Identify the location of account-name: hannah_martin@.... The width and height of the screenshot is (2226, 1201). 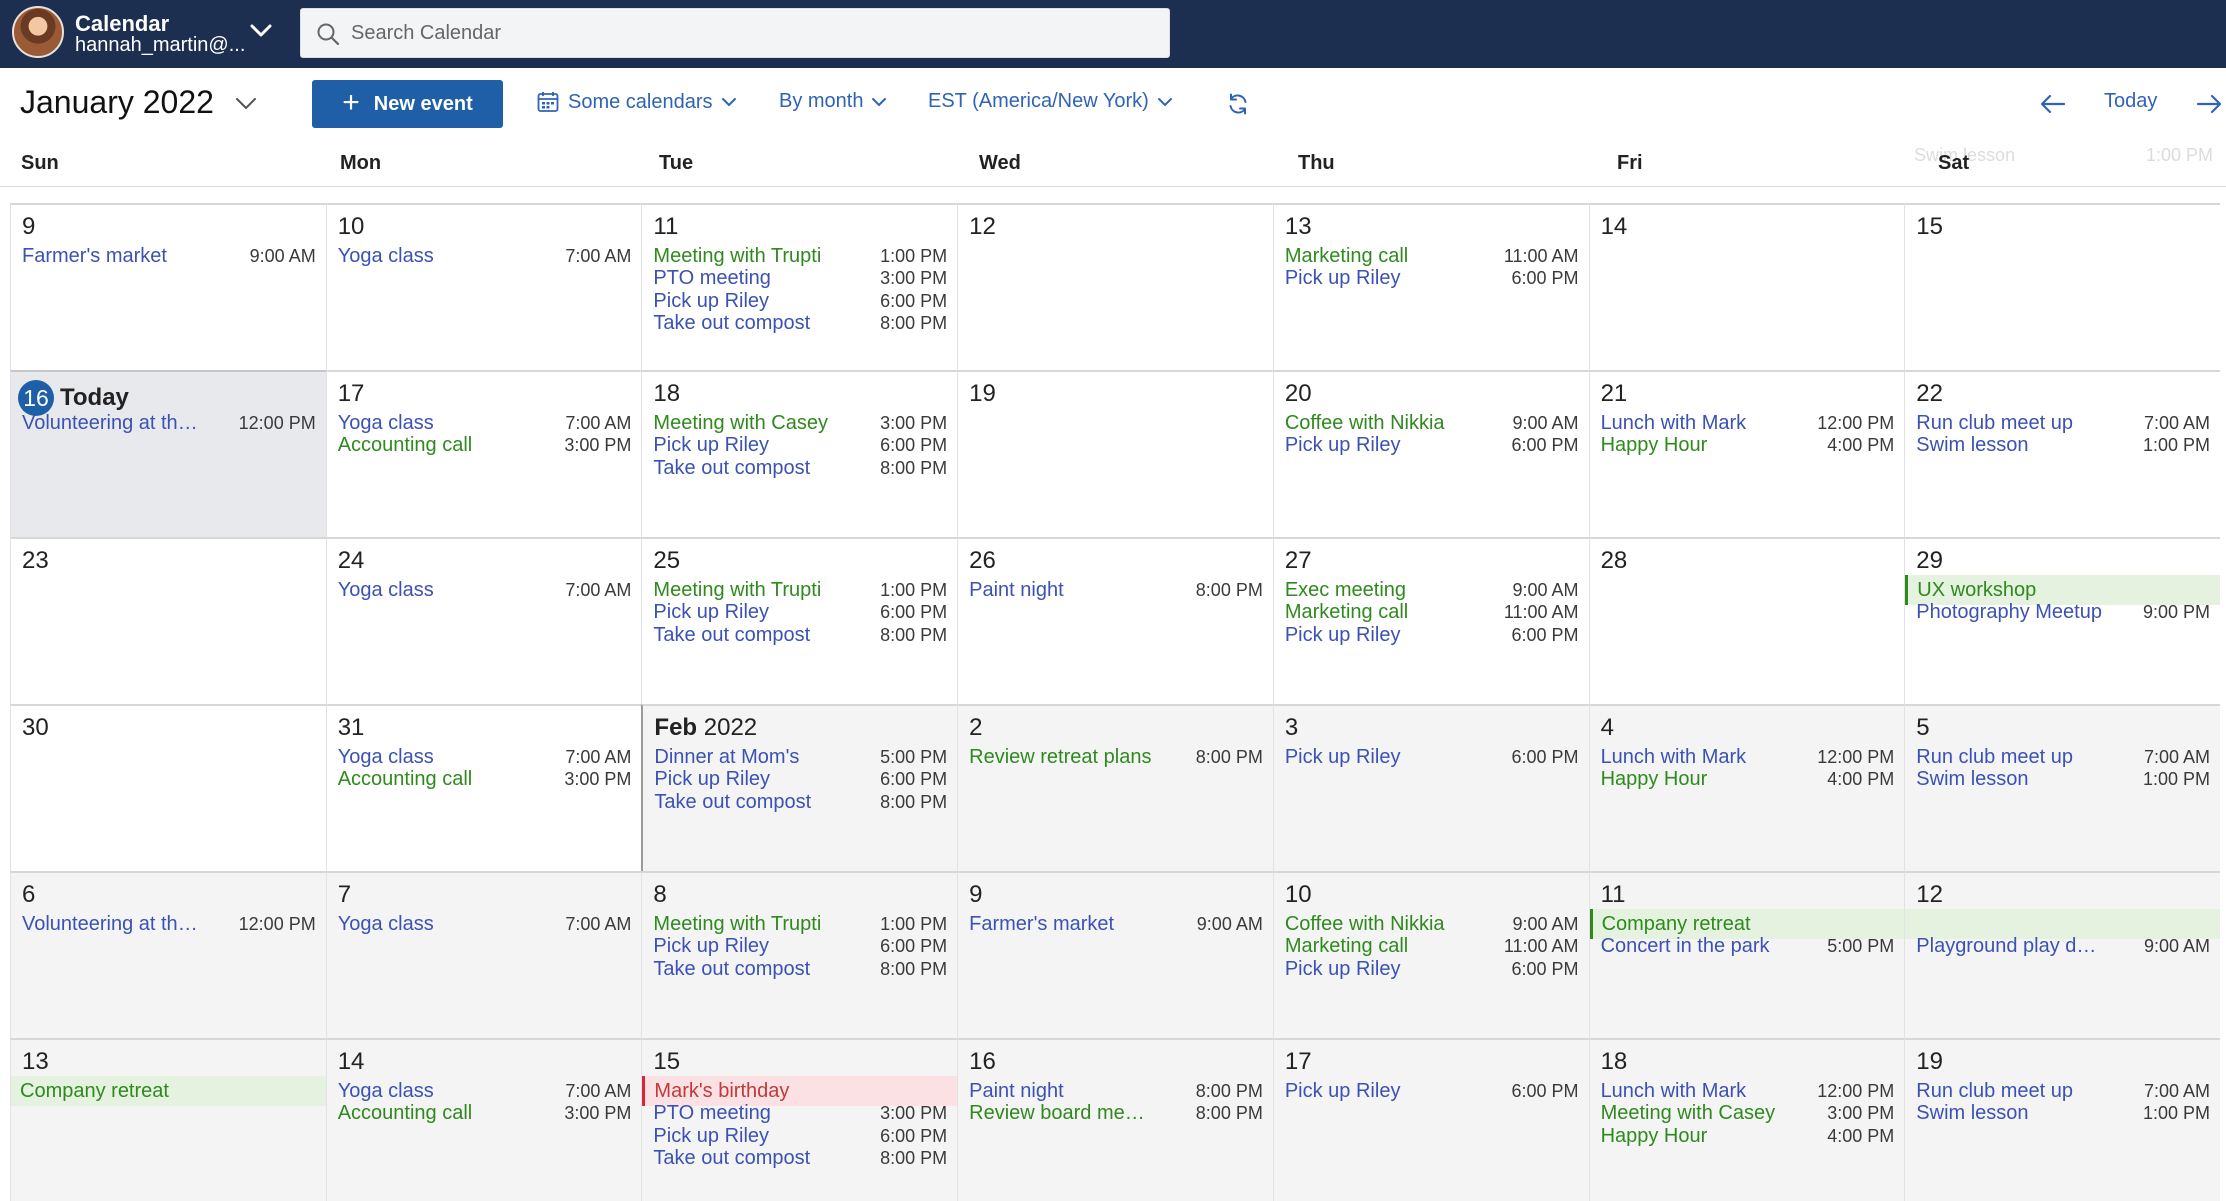
(160, 45).